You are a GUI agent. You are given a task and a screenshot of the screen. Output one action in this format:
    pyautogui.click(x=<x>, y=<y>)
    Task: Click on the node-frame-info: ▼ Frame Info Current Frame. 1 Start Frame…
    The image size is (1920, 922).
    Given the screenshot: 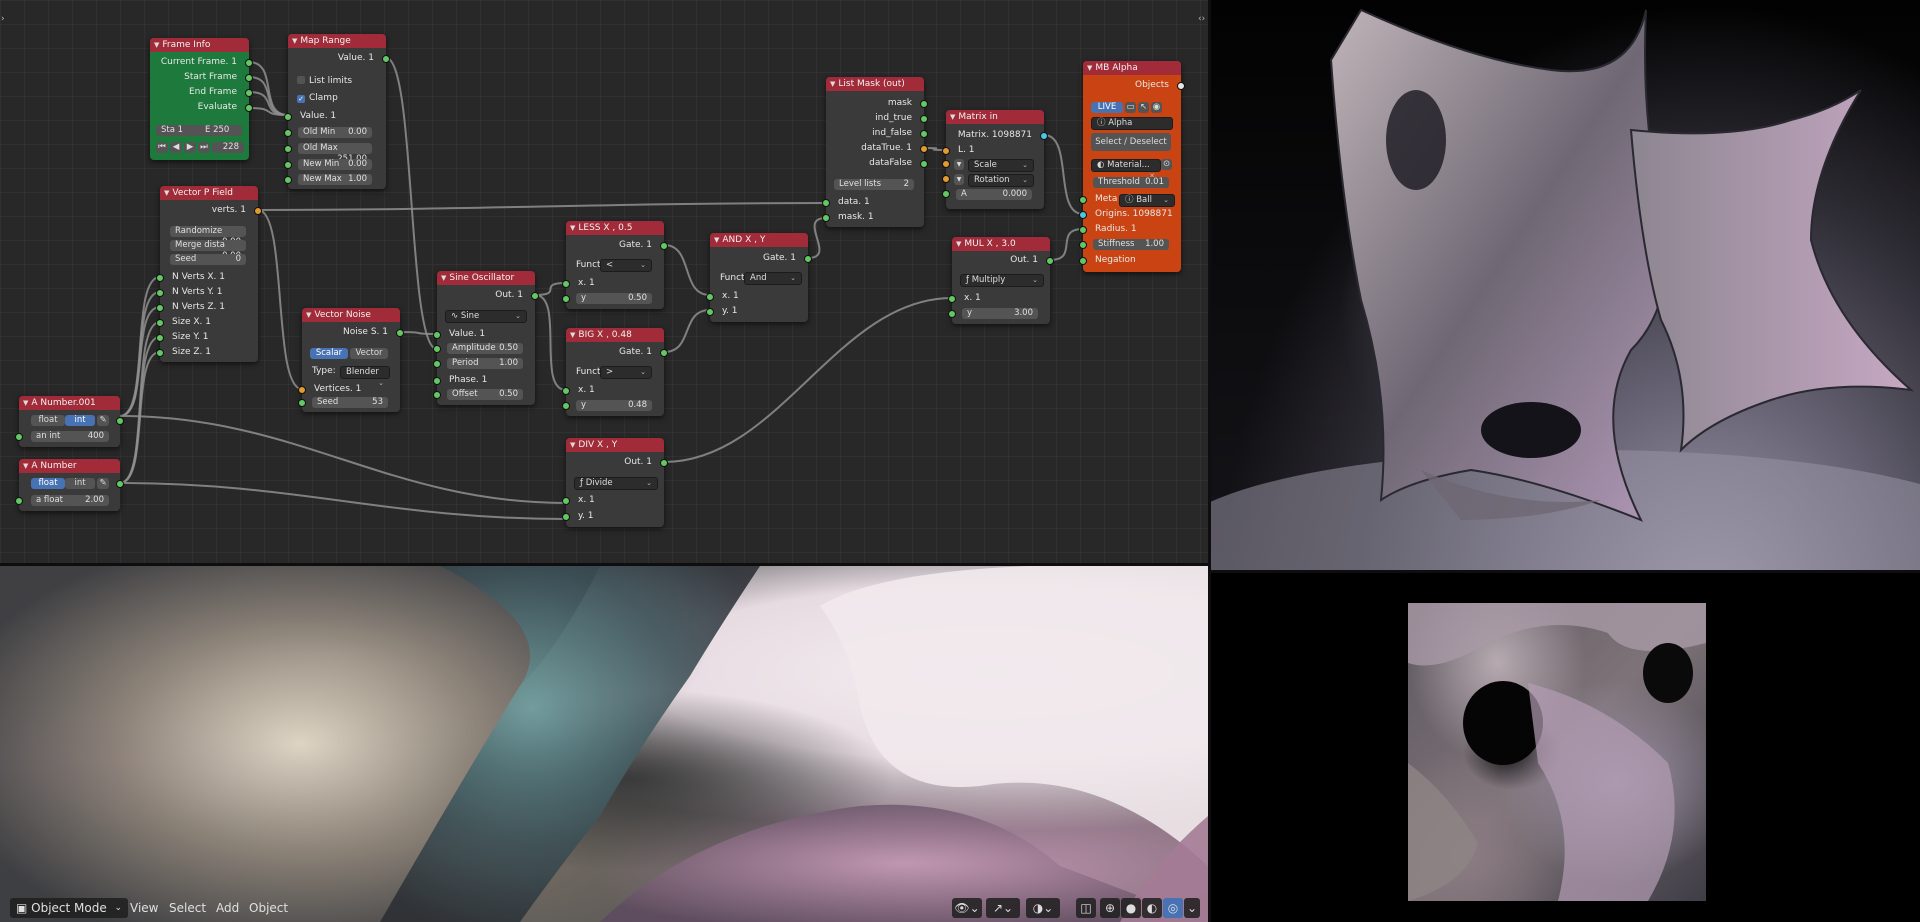 What is the action you would take?
    pyautogui.click(x=201, y=99)
    